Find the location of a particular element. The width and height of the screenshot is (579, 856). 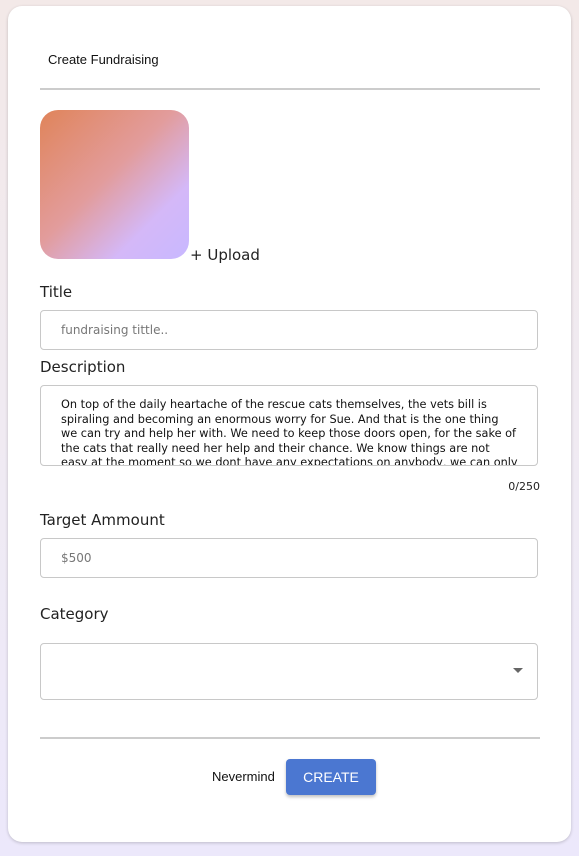

category-label: Category is located at coordinates (74, 614).